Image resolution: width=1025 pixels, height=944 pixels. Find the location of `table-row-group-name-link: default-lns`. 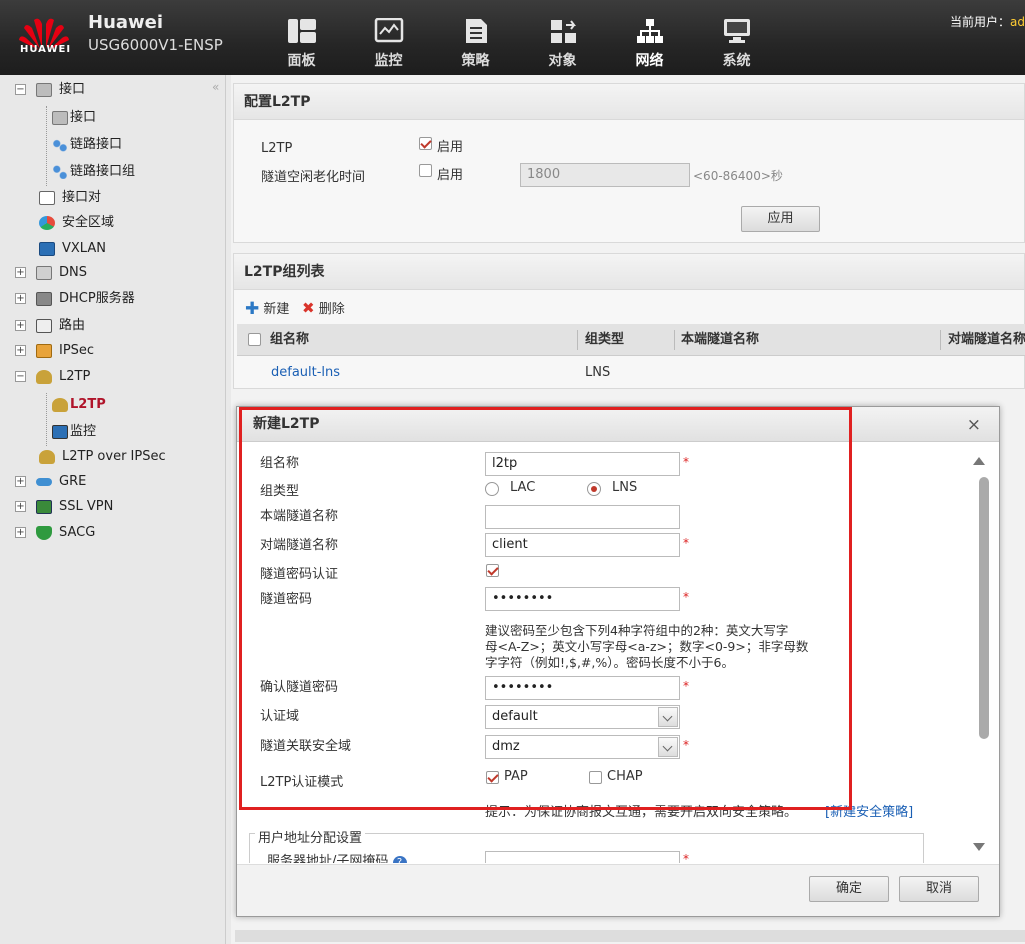

table-row-group-name-link: default-lns is located at coordinates (305, 372).